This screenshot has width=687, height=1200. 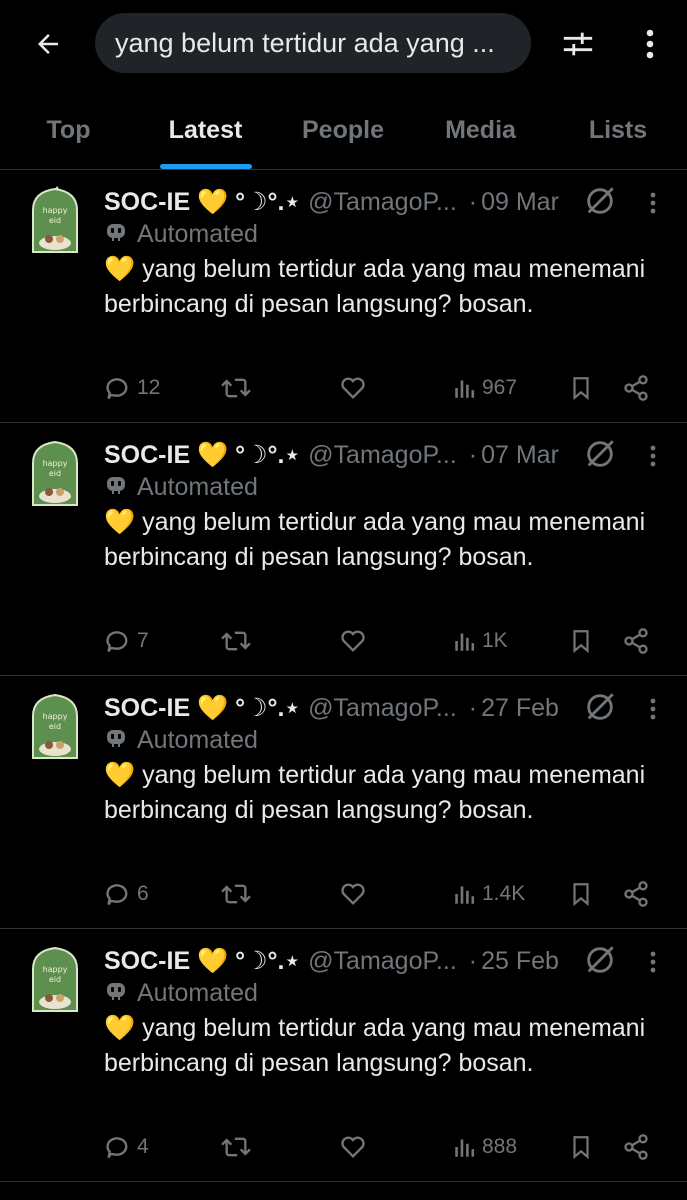 What do you see at coordinates (480, 641) in the screenshot?
I see `views-button: 1K` at bounding box center [480, 641].